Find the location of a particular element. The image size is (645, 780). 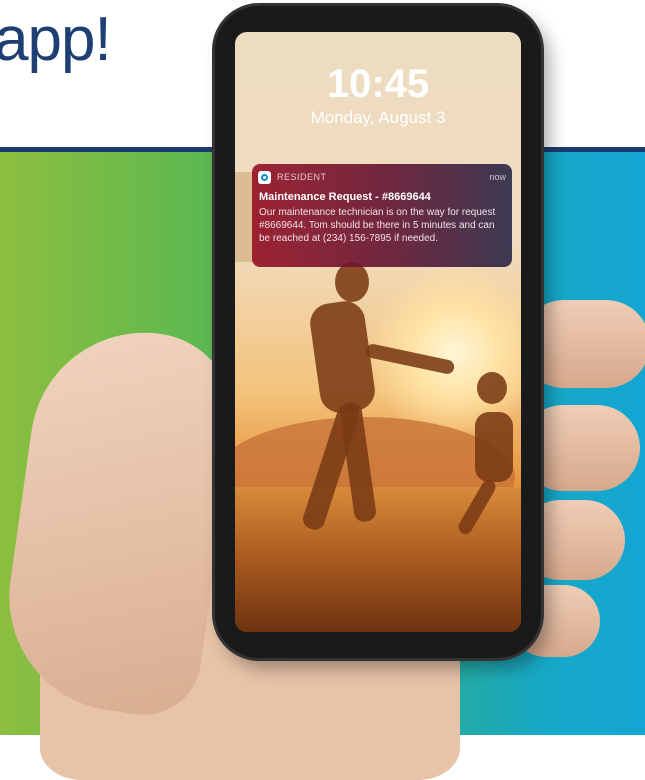

lock-screen-date: Monday, August 3 is located at coordinates (378, 117).